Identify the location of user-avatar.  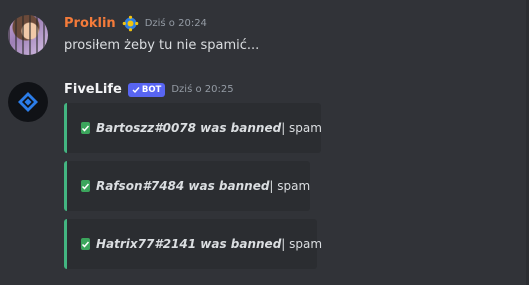
(28, 35).